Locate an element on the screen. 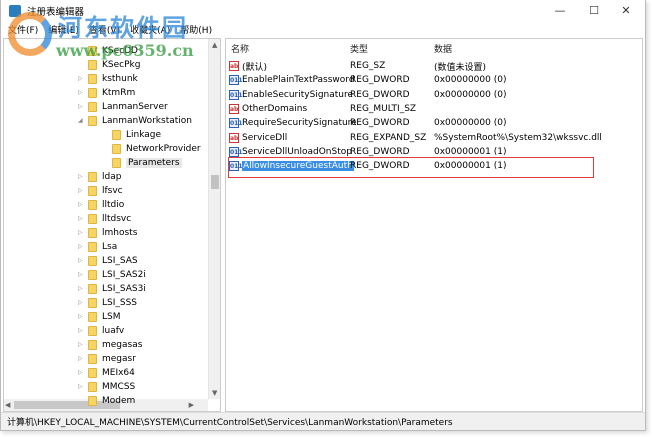  maximize-button: ☐ is located at coordinates (594, 10).